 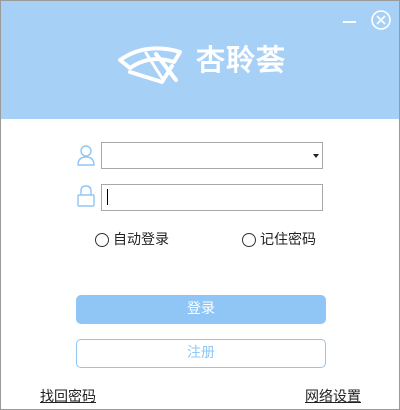 What do you see at coordinates (249, 240) in the screenshot?
I see `remember-password-radio` at bounding box center [249, 240].